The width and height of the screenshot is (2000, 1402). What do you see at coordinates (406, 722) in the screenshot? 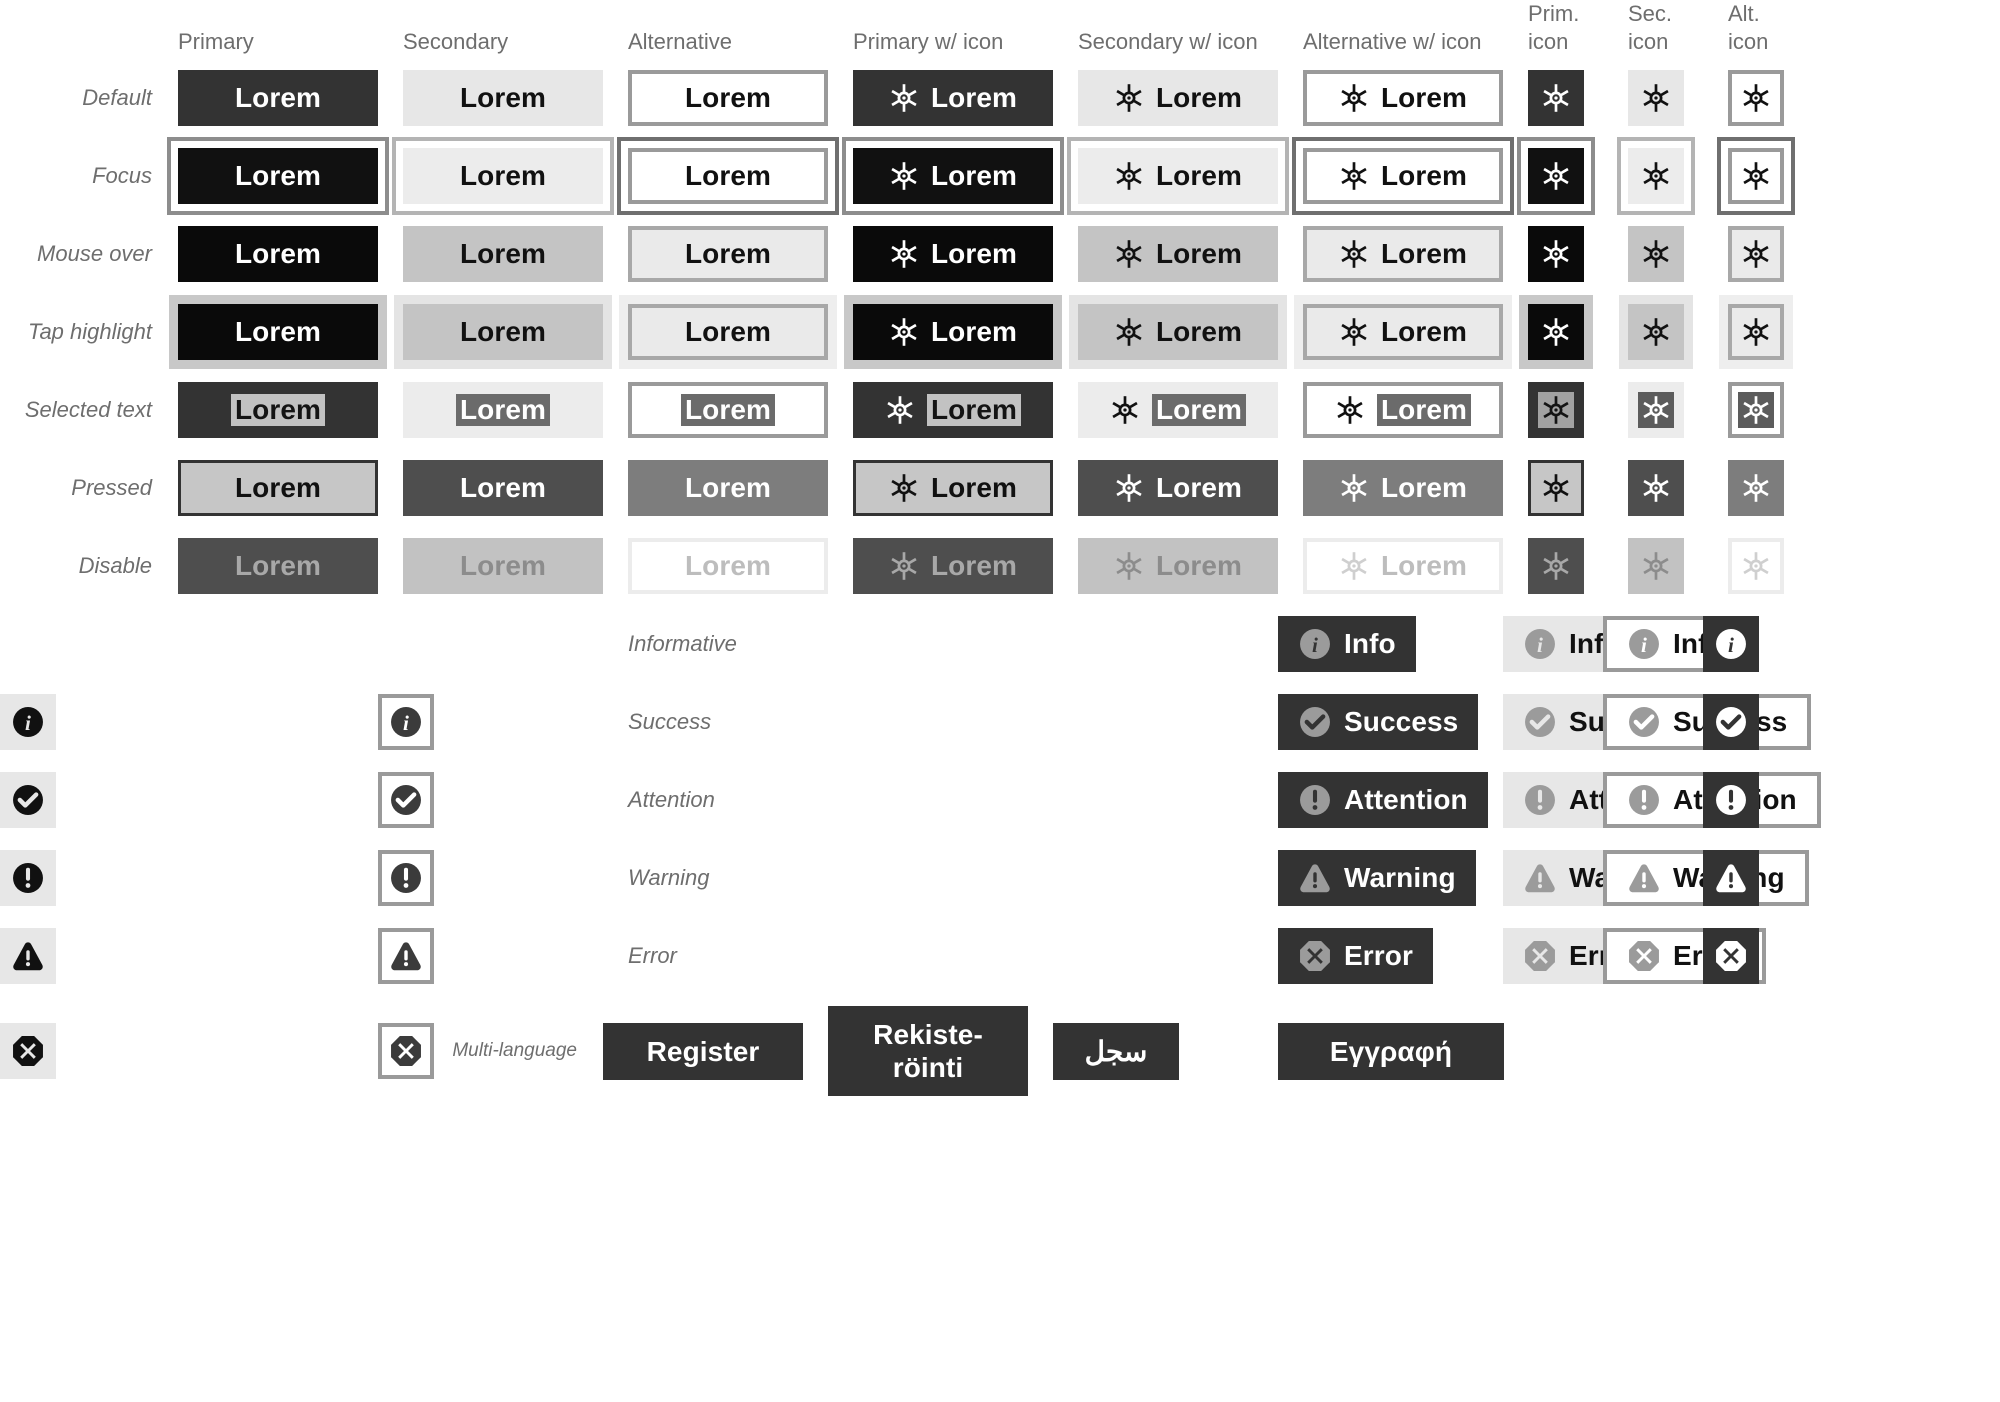
I see `status-icon-button-informative-2: i` at bounding box center [406, 722].